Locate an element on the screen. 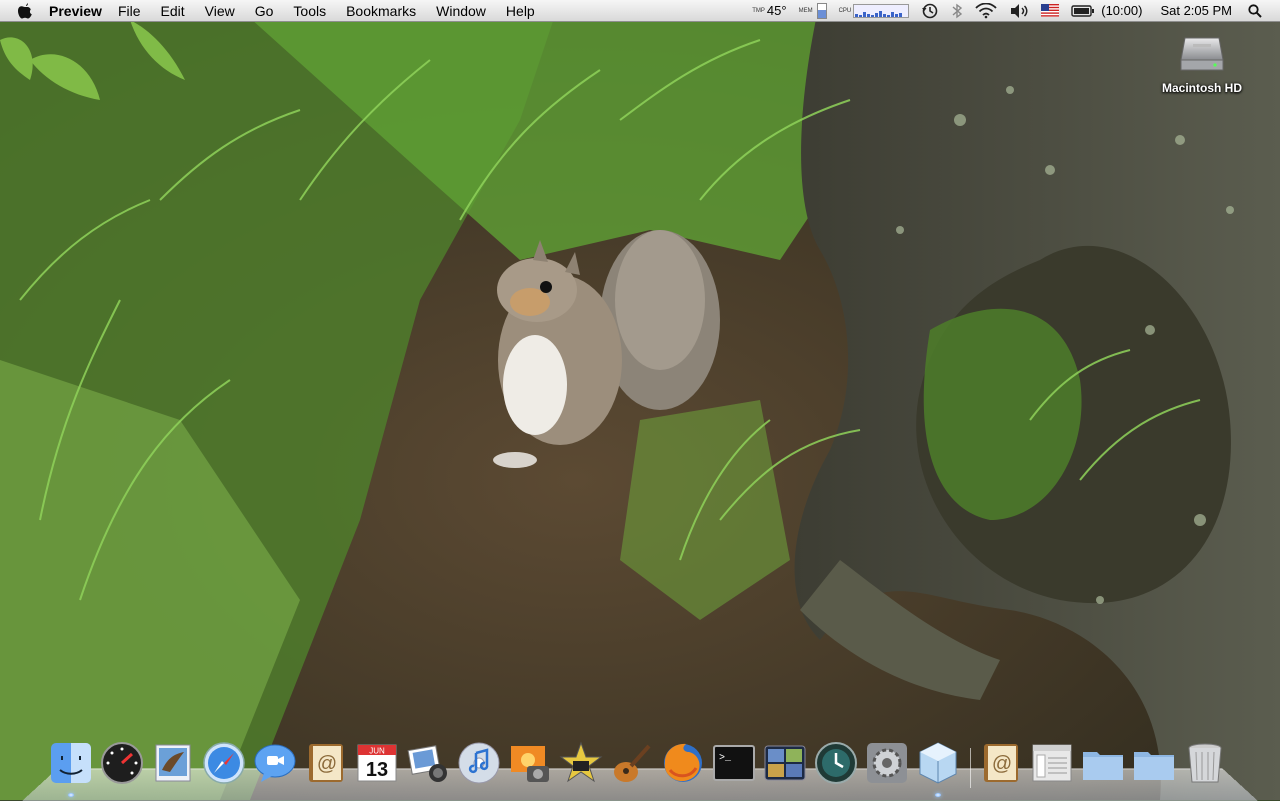 Image resolution: width=1280 pixels, height=801 pixels. dock-dashboard is located at coordinates (122, 763).